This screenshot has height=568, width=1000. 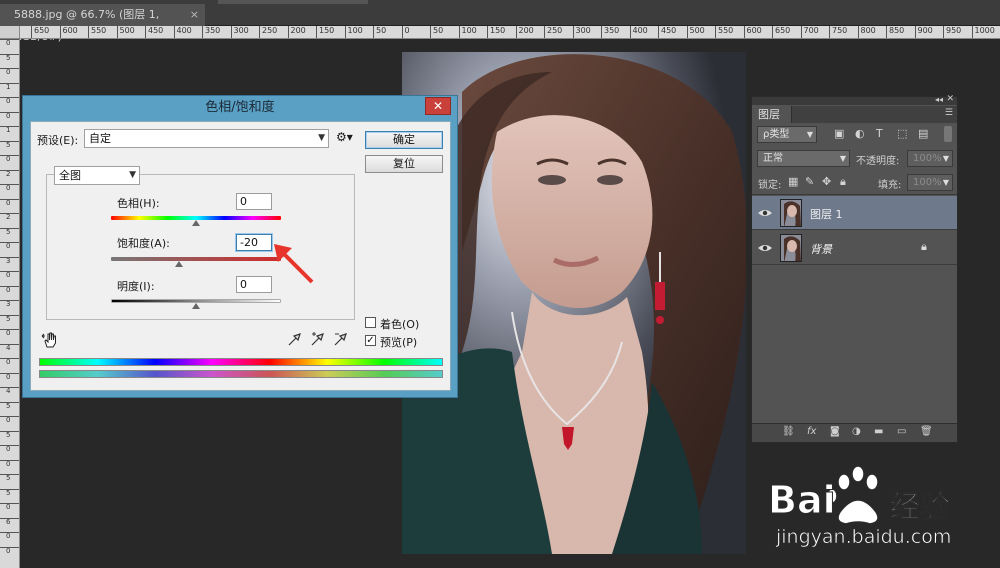 I want to click on ruler-tick-label: 150, so click(x=325, y=32).